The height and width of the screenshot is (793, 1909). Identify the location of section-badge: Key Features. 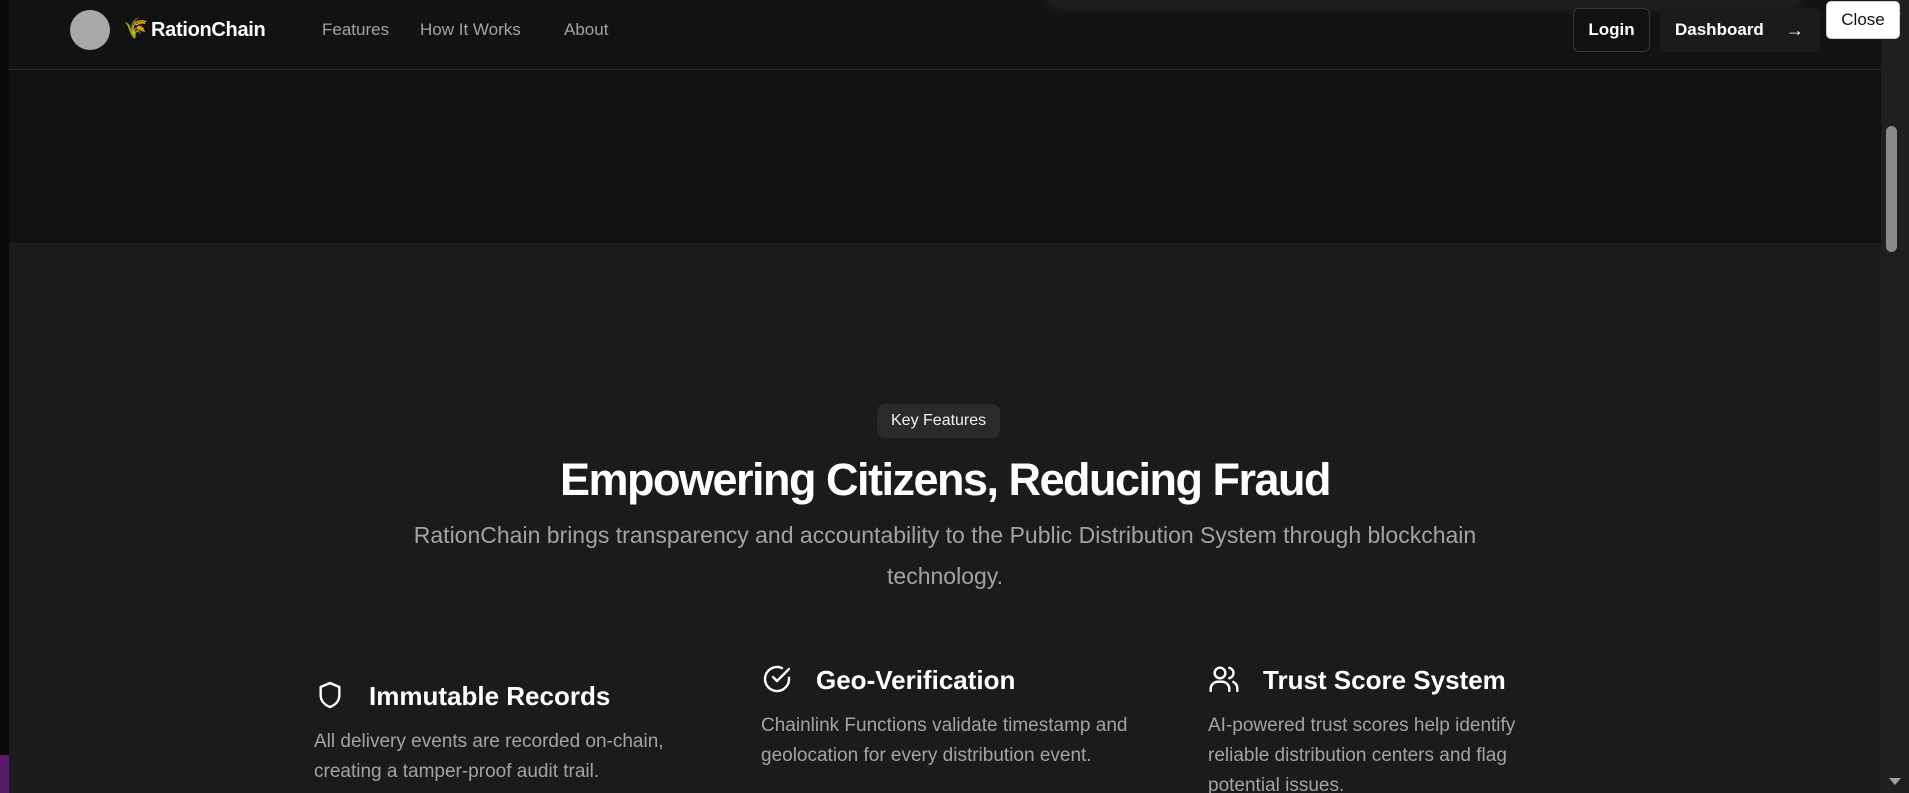
(939, 421).